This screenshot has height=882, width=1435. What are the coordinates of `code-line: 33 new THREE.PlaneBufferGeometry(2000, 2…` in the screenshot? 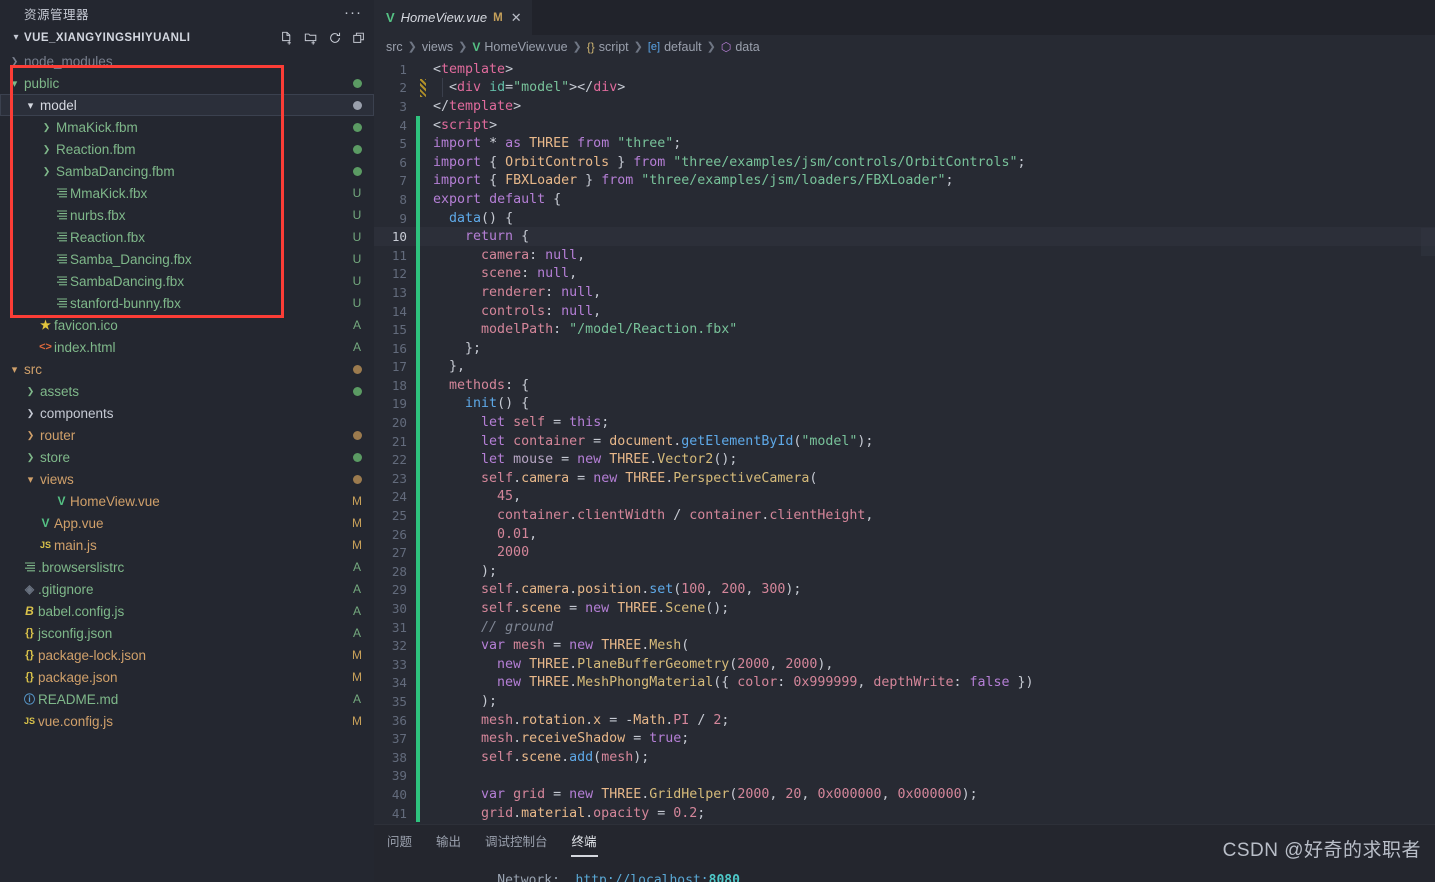 It's located at (904, 664).